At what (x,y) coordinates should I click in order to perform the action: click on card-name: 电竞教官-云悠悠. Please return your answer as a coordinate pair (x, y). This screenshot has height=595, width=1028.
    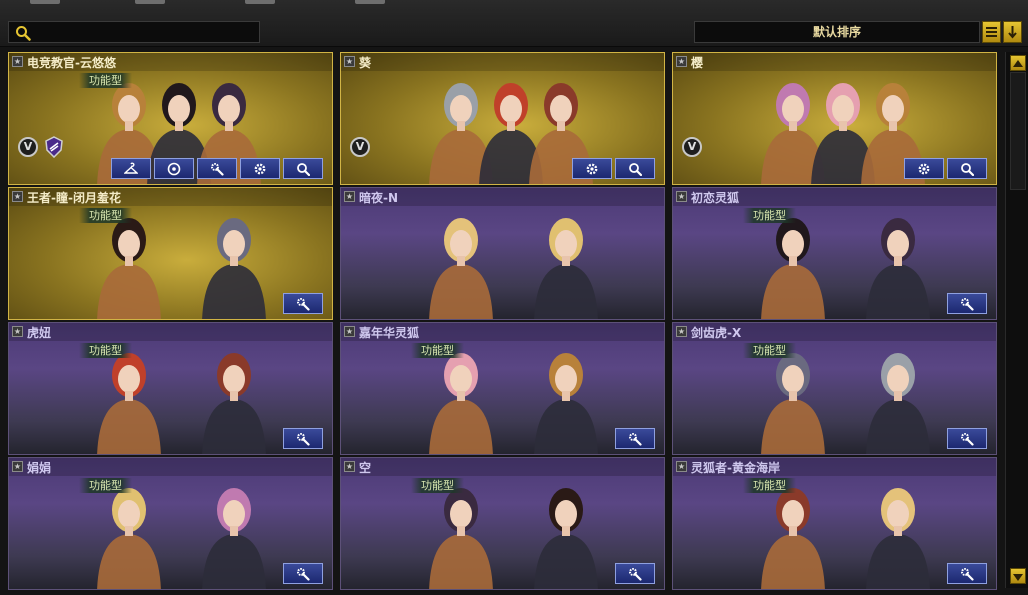
    Looking at the image, I should click on (71, 63).